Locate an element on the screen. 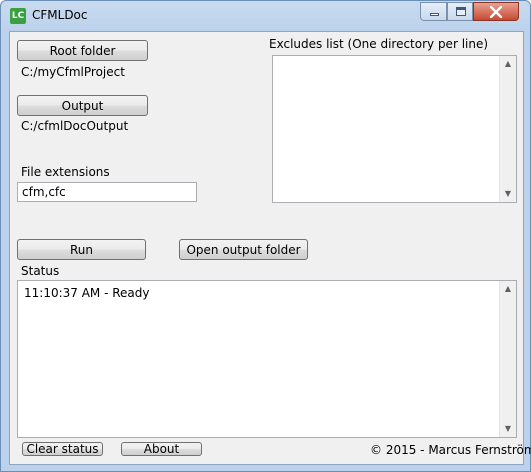 Image resolution: width=531 pixels, height=472 pixels. output-button: Output is located at coordinates (82, 105).